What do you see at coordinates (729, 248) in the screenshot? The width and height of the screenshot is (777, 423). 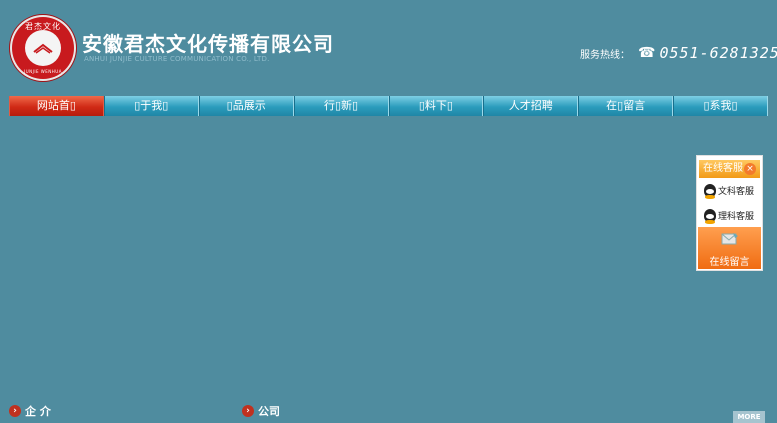 I see `online-message-button: 在线留言` at bounding box center [729, 248].